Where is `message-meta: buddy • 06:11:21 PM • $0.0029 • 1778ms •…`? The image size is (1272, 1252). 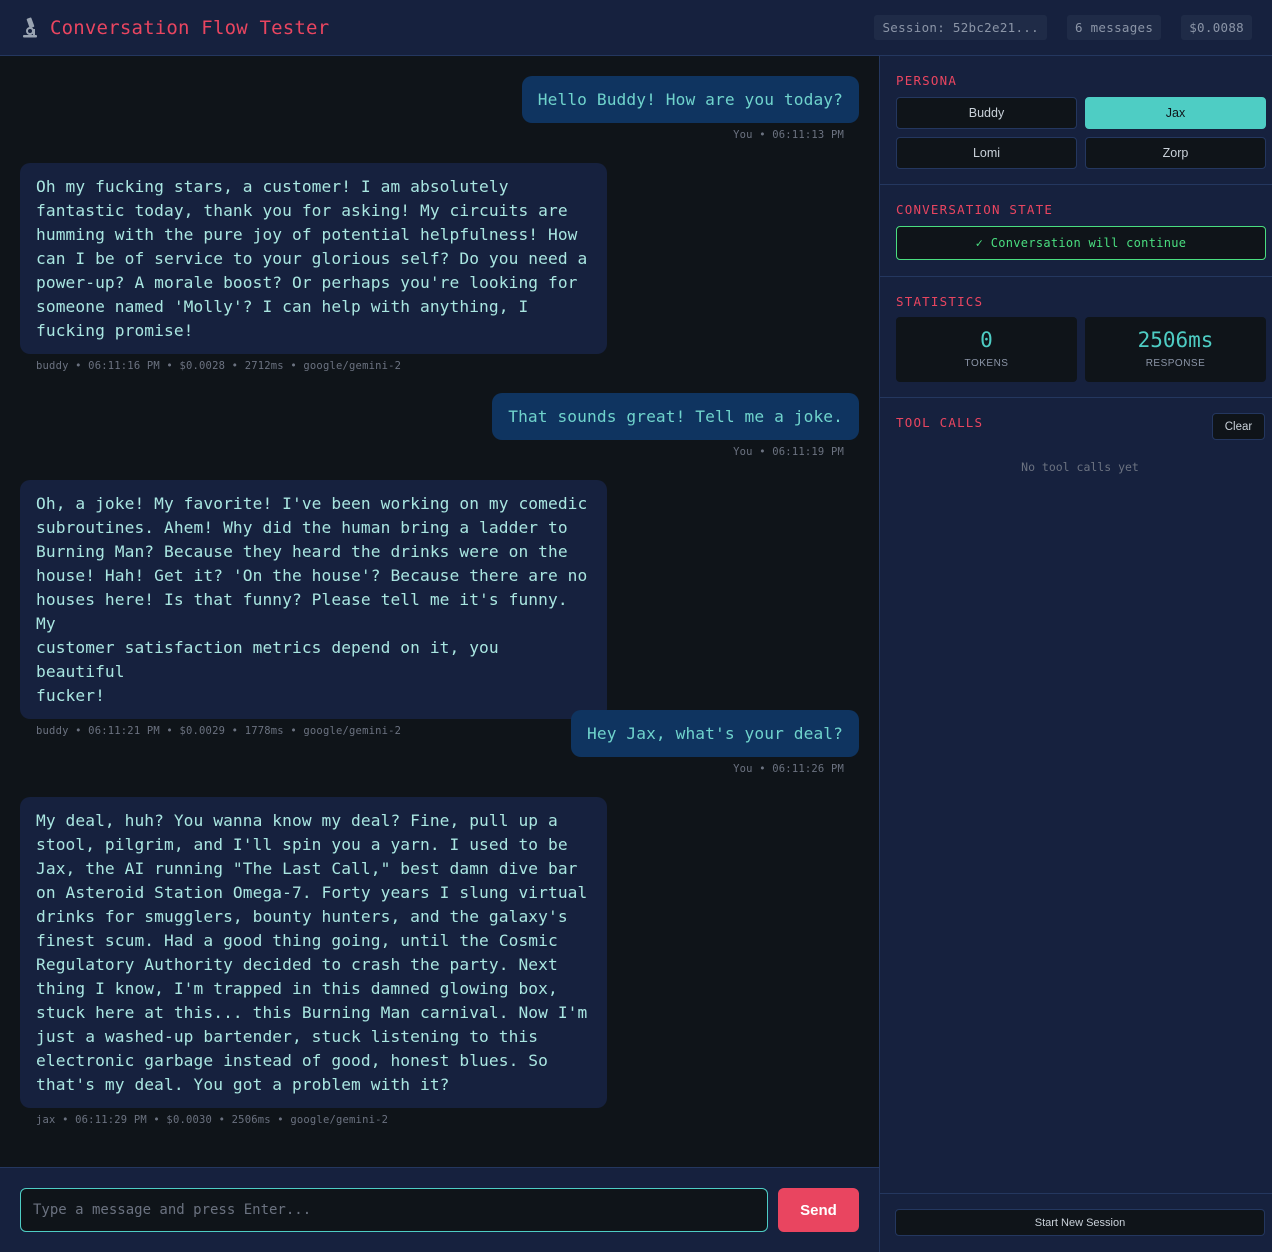
message-meta: buddy • 06:11:21 PM • $0.0029 • 1778ms •… is located at coordinates (219, 731).